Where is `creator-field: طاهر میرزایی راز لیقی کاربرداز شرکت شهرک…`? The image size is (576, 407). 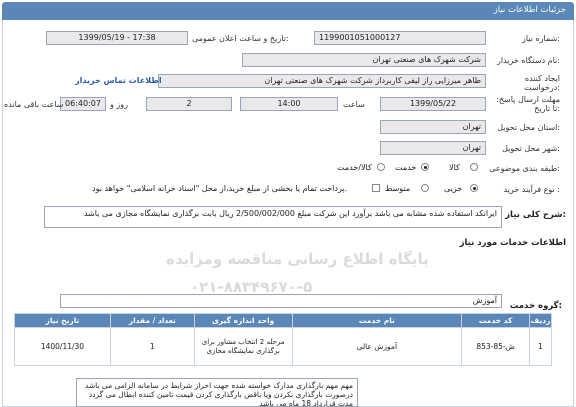
creator-field: طاهر میرزایی راز لیقی کاربرداز شرکت شهرک… is located at coordinates (322, 81).